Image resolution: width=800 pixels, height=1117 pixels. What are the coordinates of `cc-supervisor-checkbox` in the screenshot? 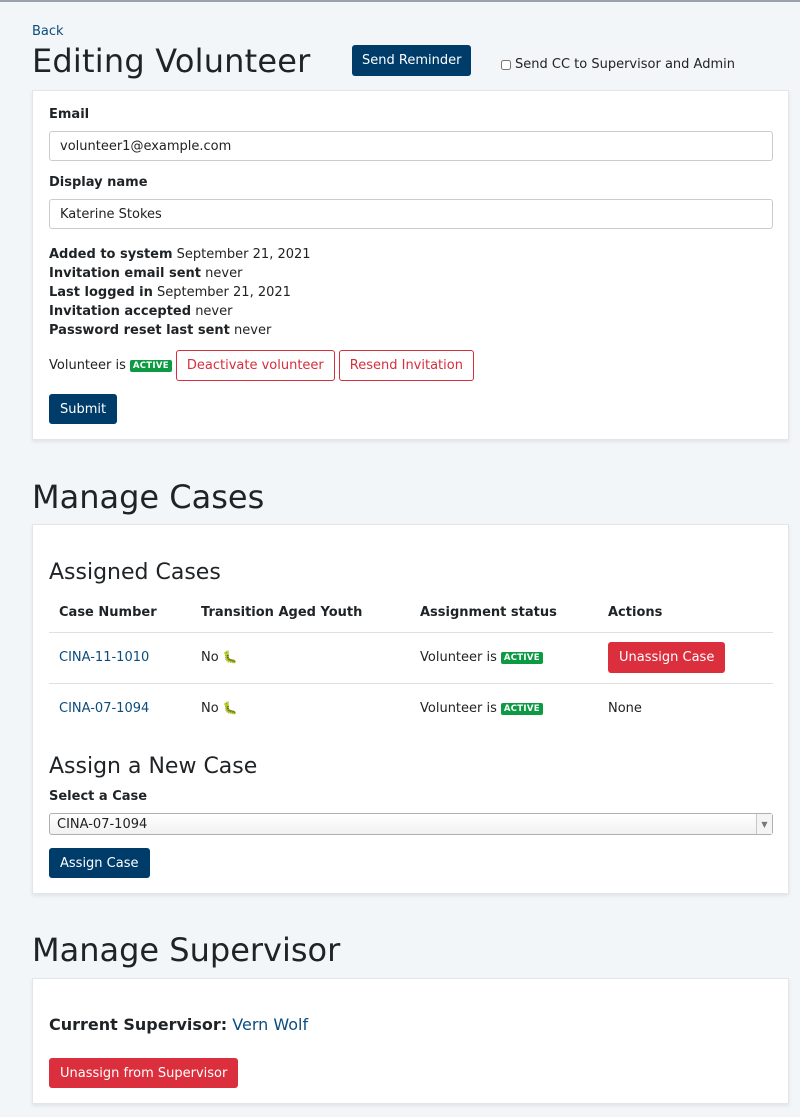 It's located at (506, 64).